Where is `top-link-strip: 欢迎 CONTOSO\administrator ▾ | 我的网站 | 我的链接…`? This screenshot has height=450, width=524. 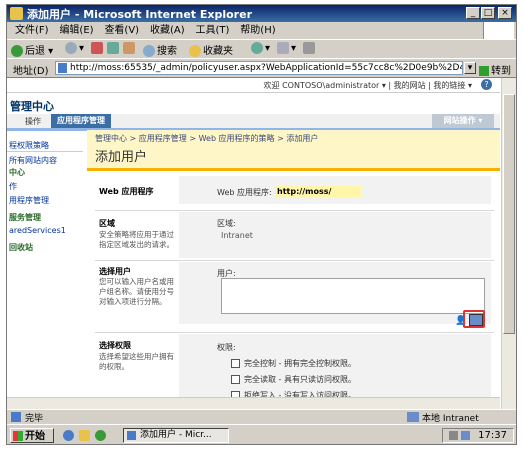 top-link-strip: 欢迎 CONTOSO\administrator ▾ | 我的网站 | 我的链接… is located at coordinates (253, 85).